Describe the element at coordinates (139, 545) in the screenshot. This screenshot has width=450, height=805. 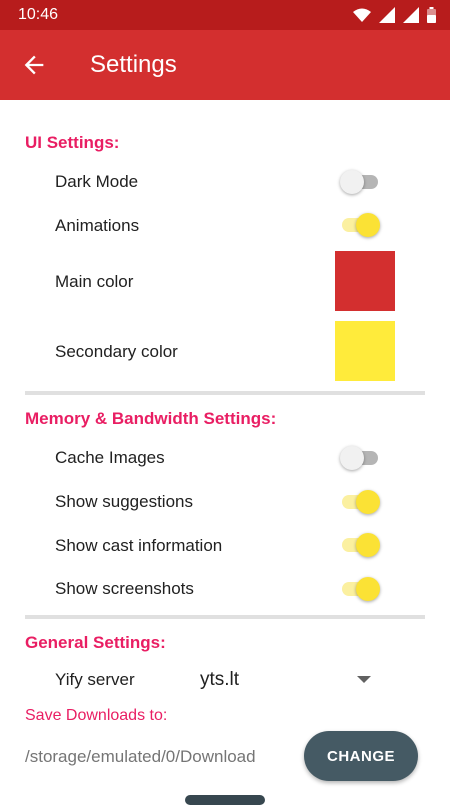
I see `show-cast-label: Show cast information` at that location.